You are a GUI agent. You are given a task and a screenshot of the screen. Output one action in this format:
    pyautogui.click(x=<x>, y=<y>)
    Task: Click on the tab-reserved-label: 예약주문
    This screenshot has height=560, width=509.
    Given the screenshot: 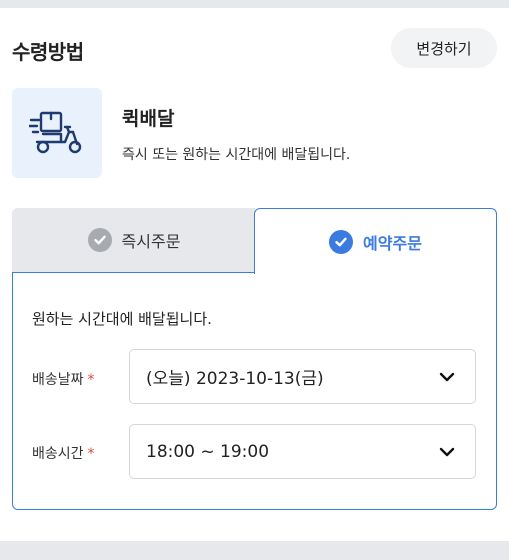 What is the action you would take?
    pyautogui.click(x=392, y=243)
    